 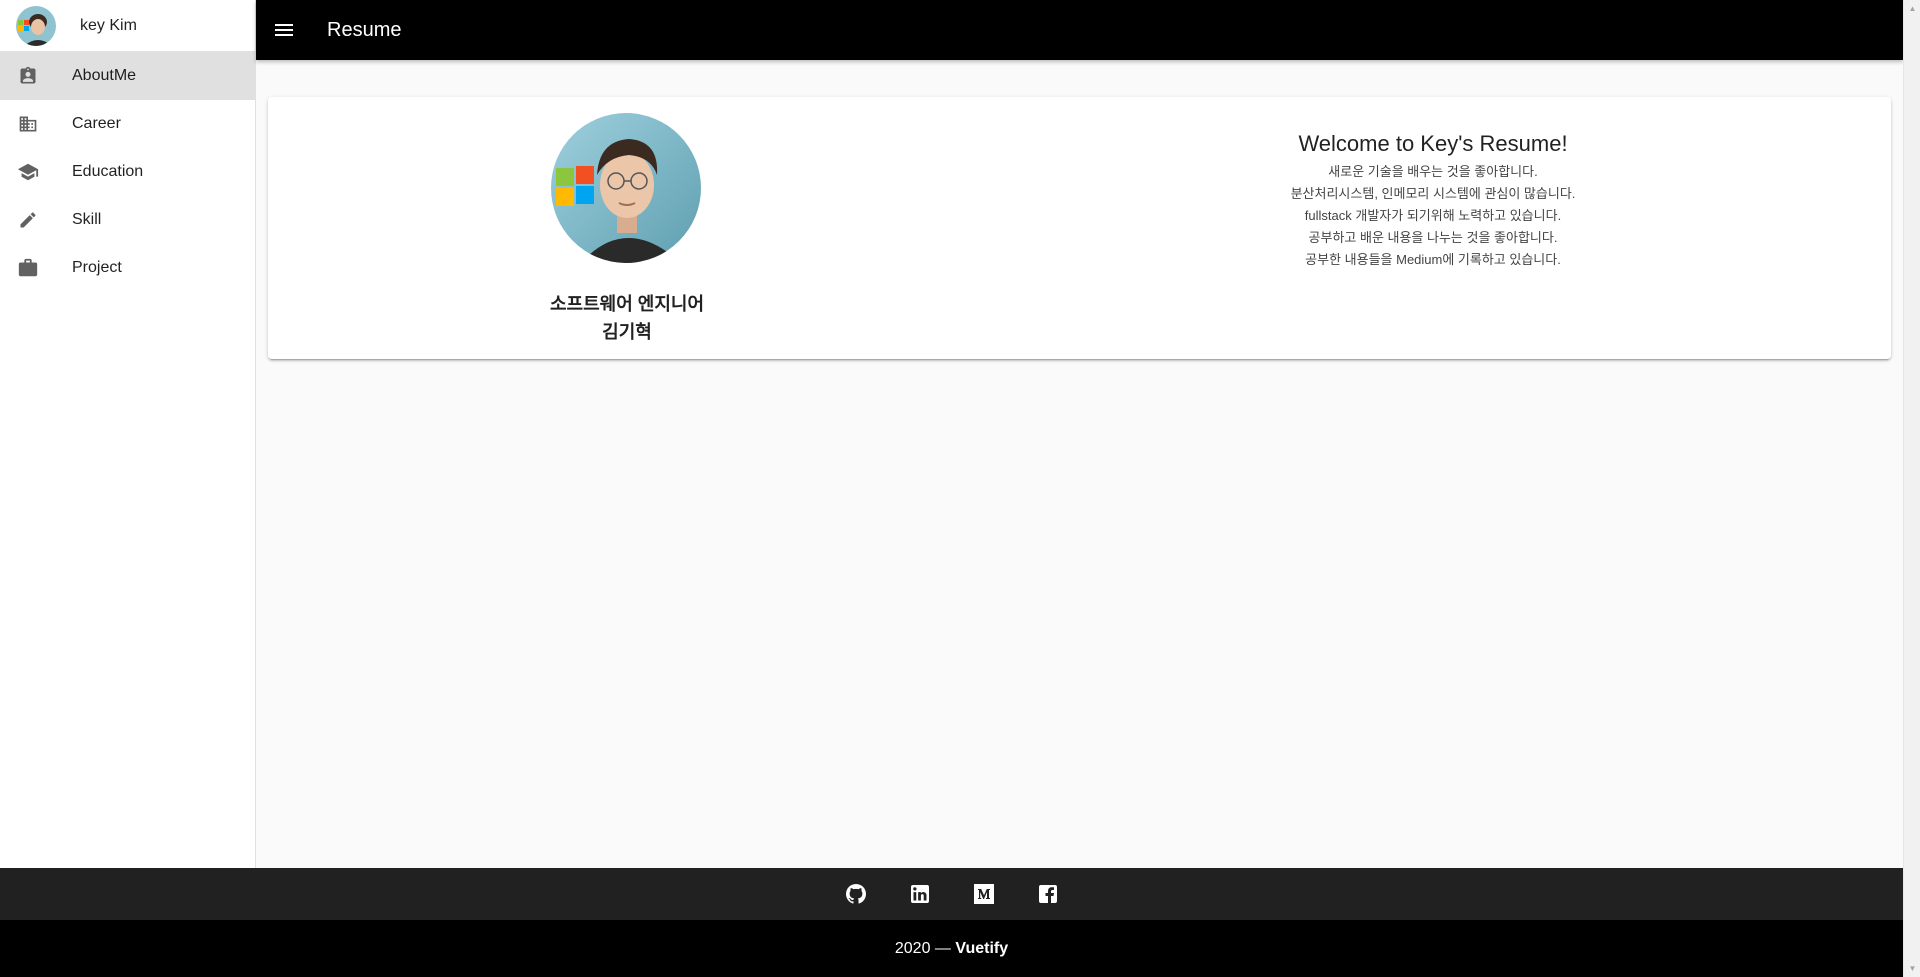 What do you see at coordinates (1433, 259) in the screenshot?
I see `intro-line: 공부한 내용들을 Medium에 기록하고 있습니다.` at bounding box center [1433, 259].